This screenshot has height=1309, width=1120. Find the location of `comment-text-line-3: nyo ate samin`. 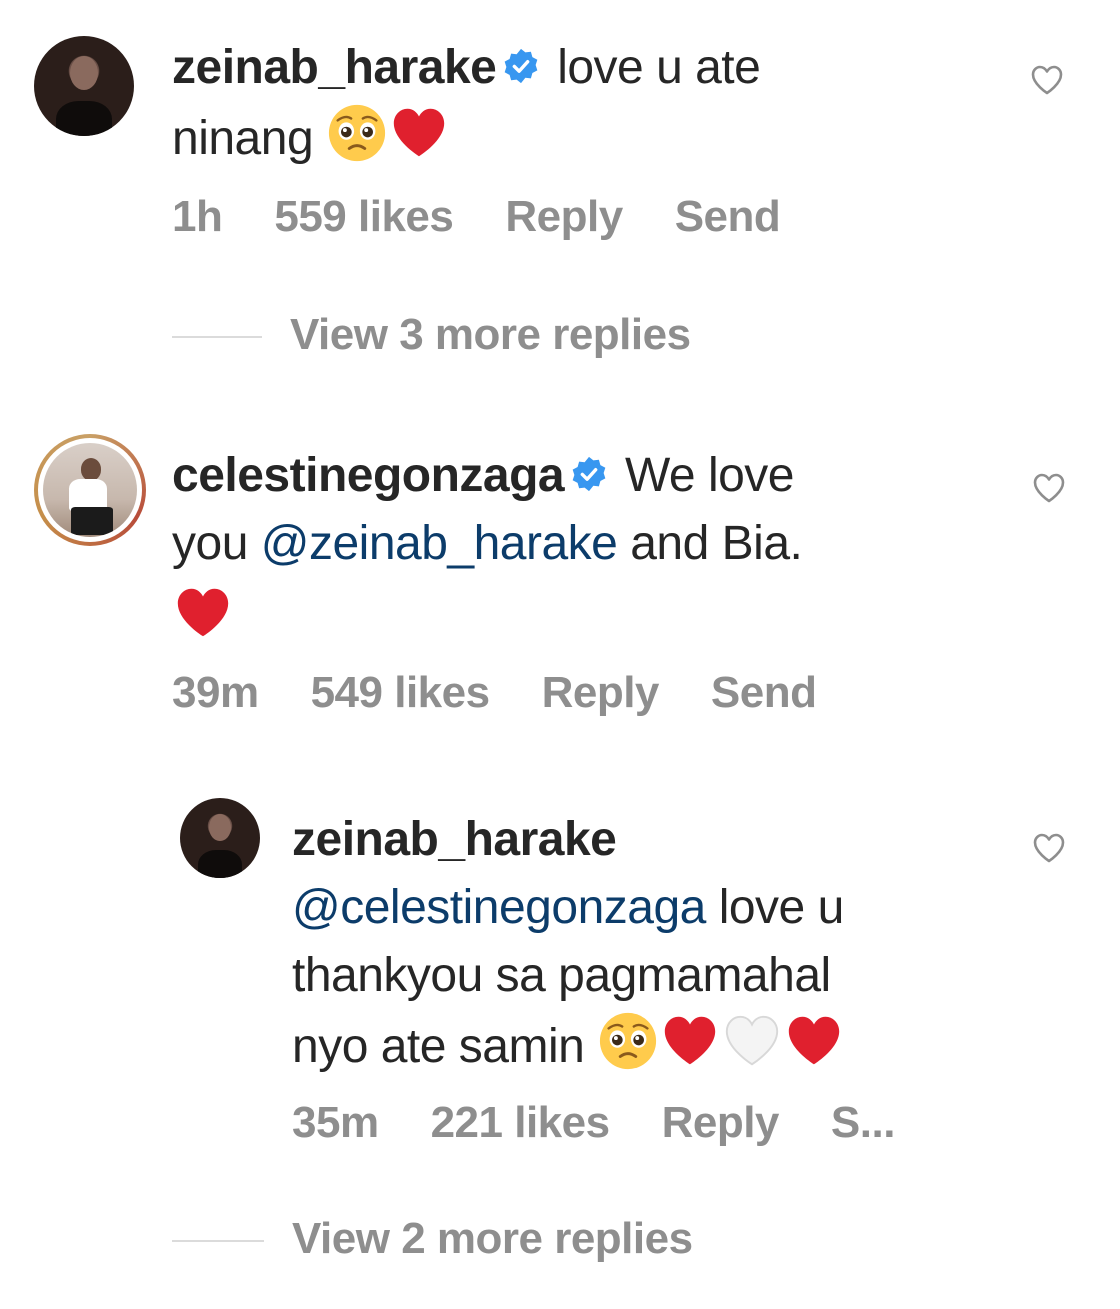

comment-text-line-3: nyo ate samin is located at coordinates (438, 1046).